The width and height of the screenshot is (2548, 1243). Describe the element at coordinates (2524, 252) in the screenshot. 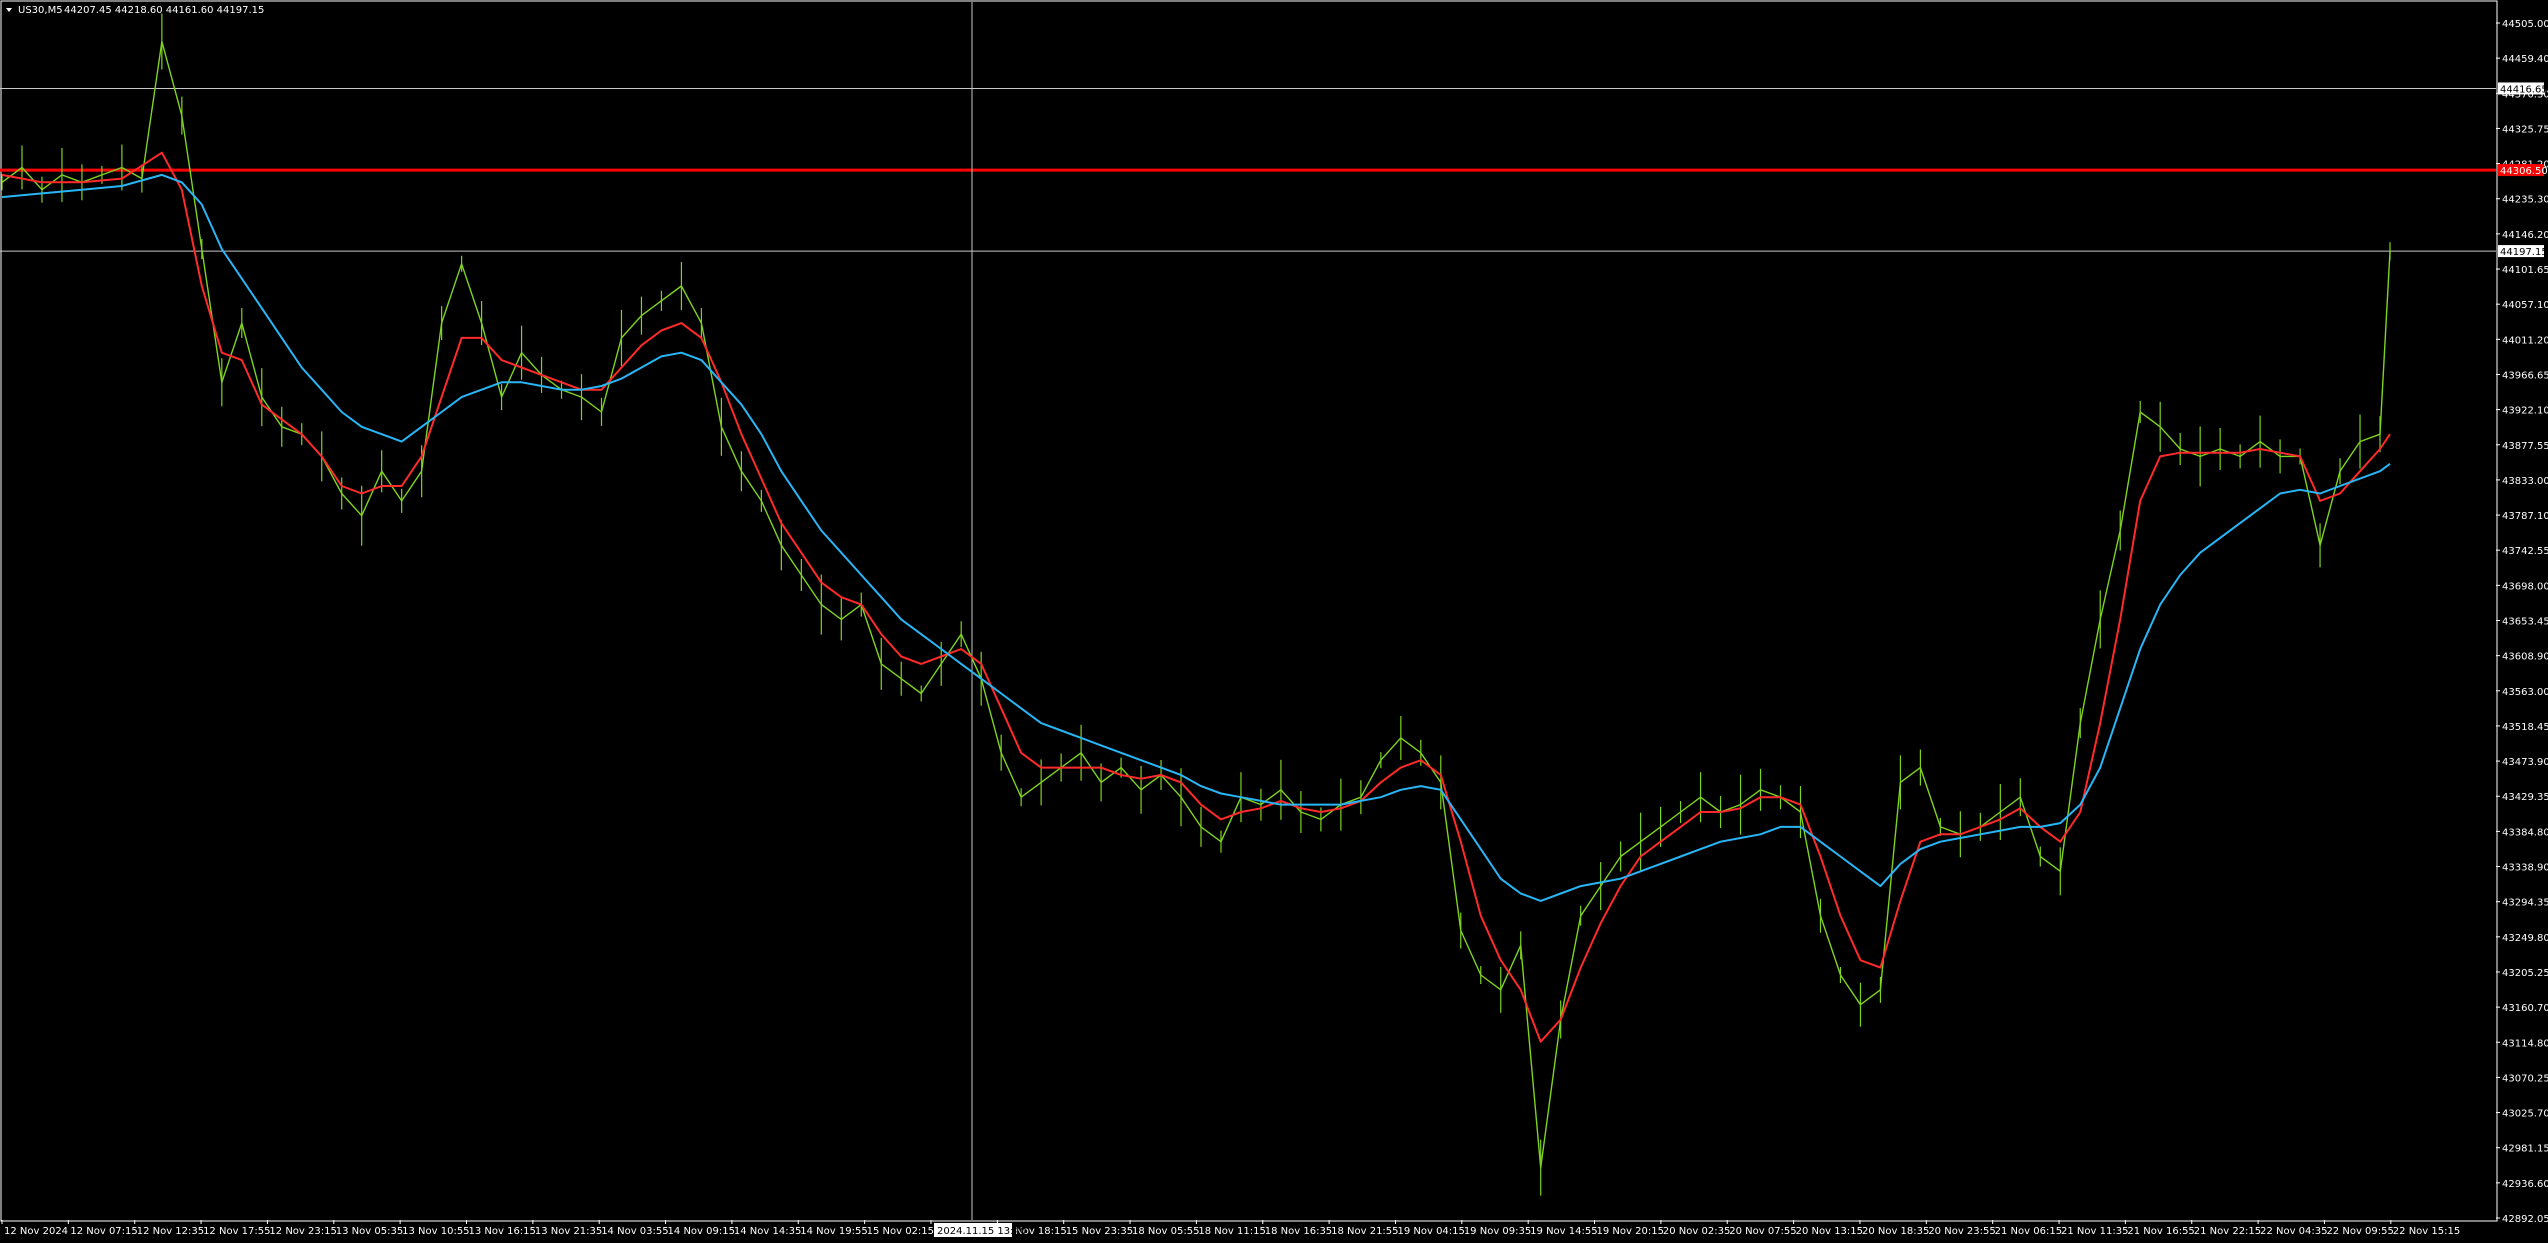

I see `price-tag-label: 44197.15` at that location.